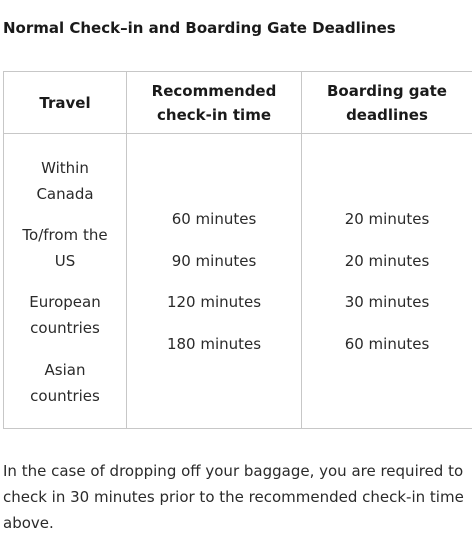 The image size is (472, 545). I want to click on boarding-deadline-cell: 30 minutes, so click(387, 302).